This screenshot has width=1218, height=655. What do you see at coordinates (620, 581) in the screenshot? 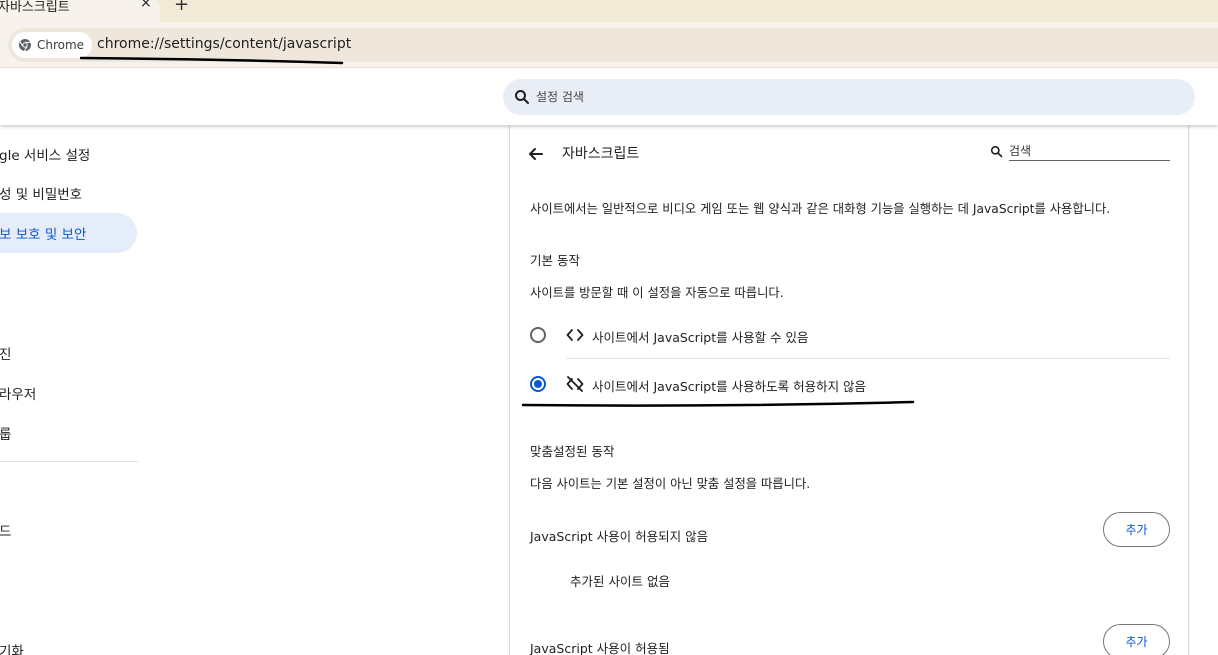
I see `blocked-empty-text: 추가된 사이트 없음` at bounding box center [620, 581].